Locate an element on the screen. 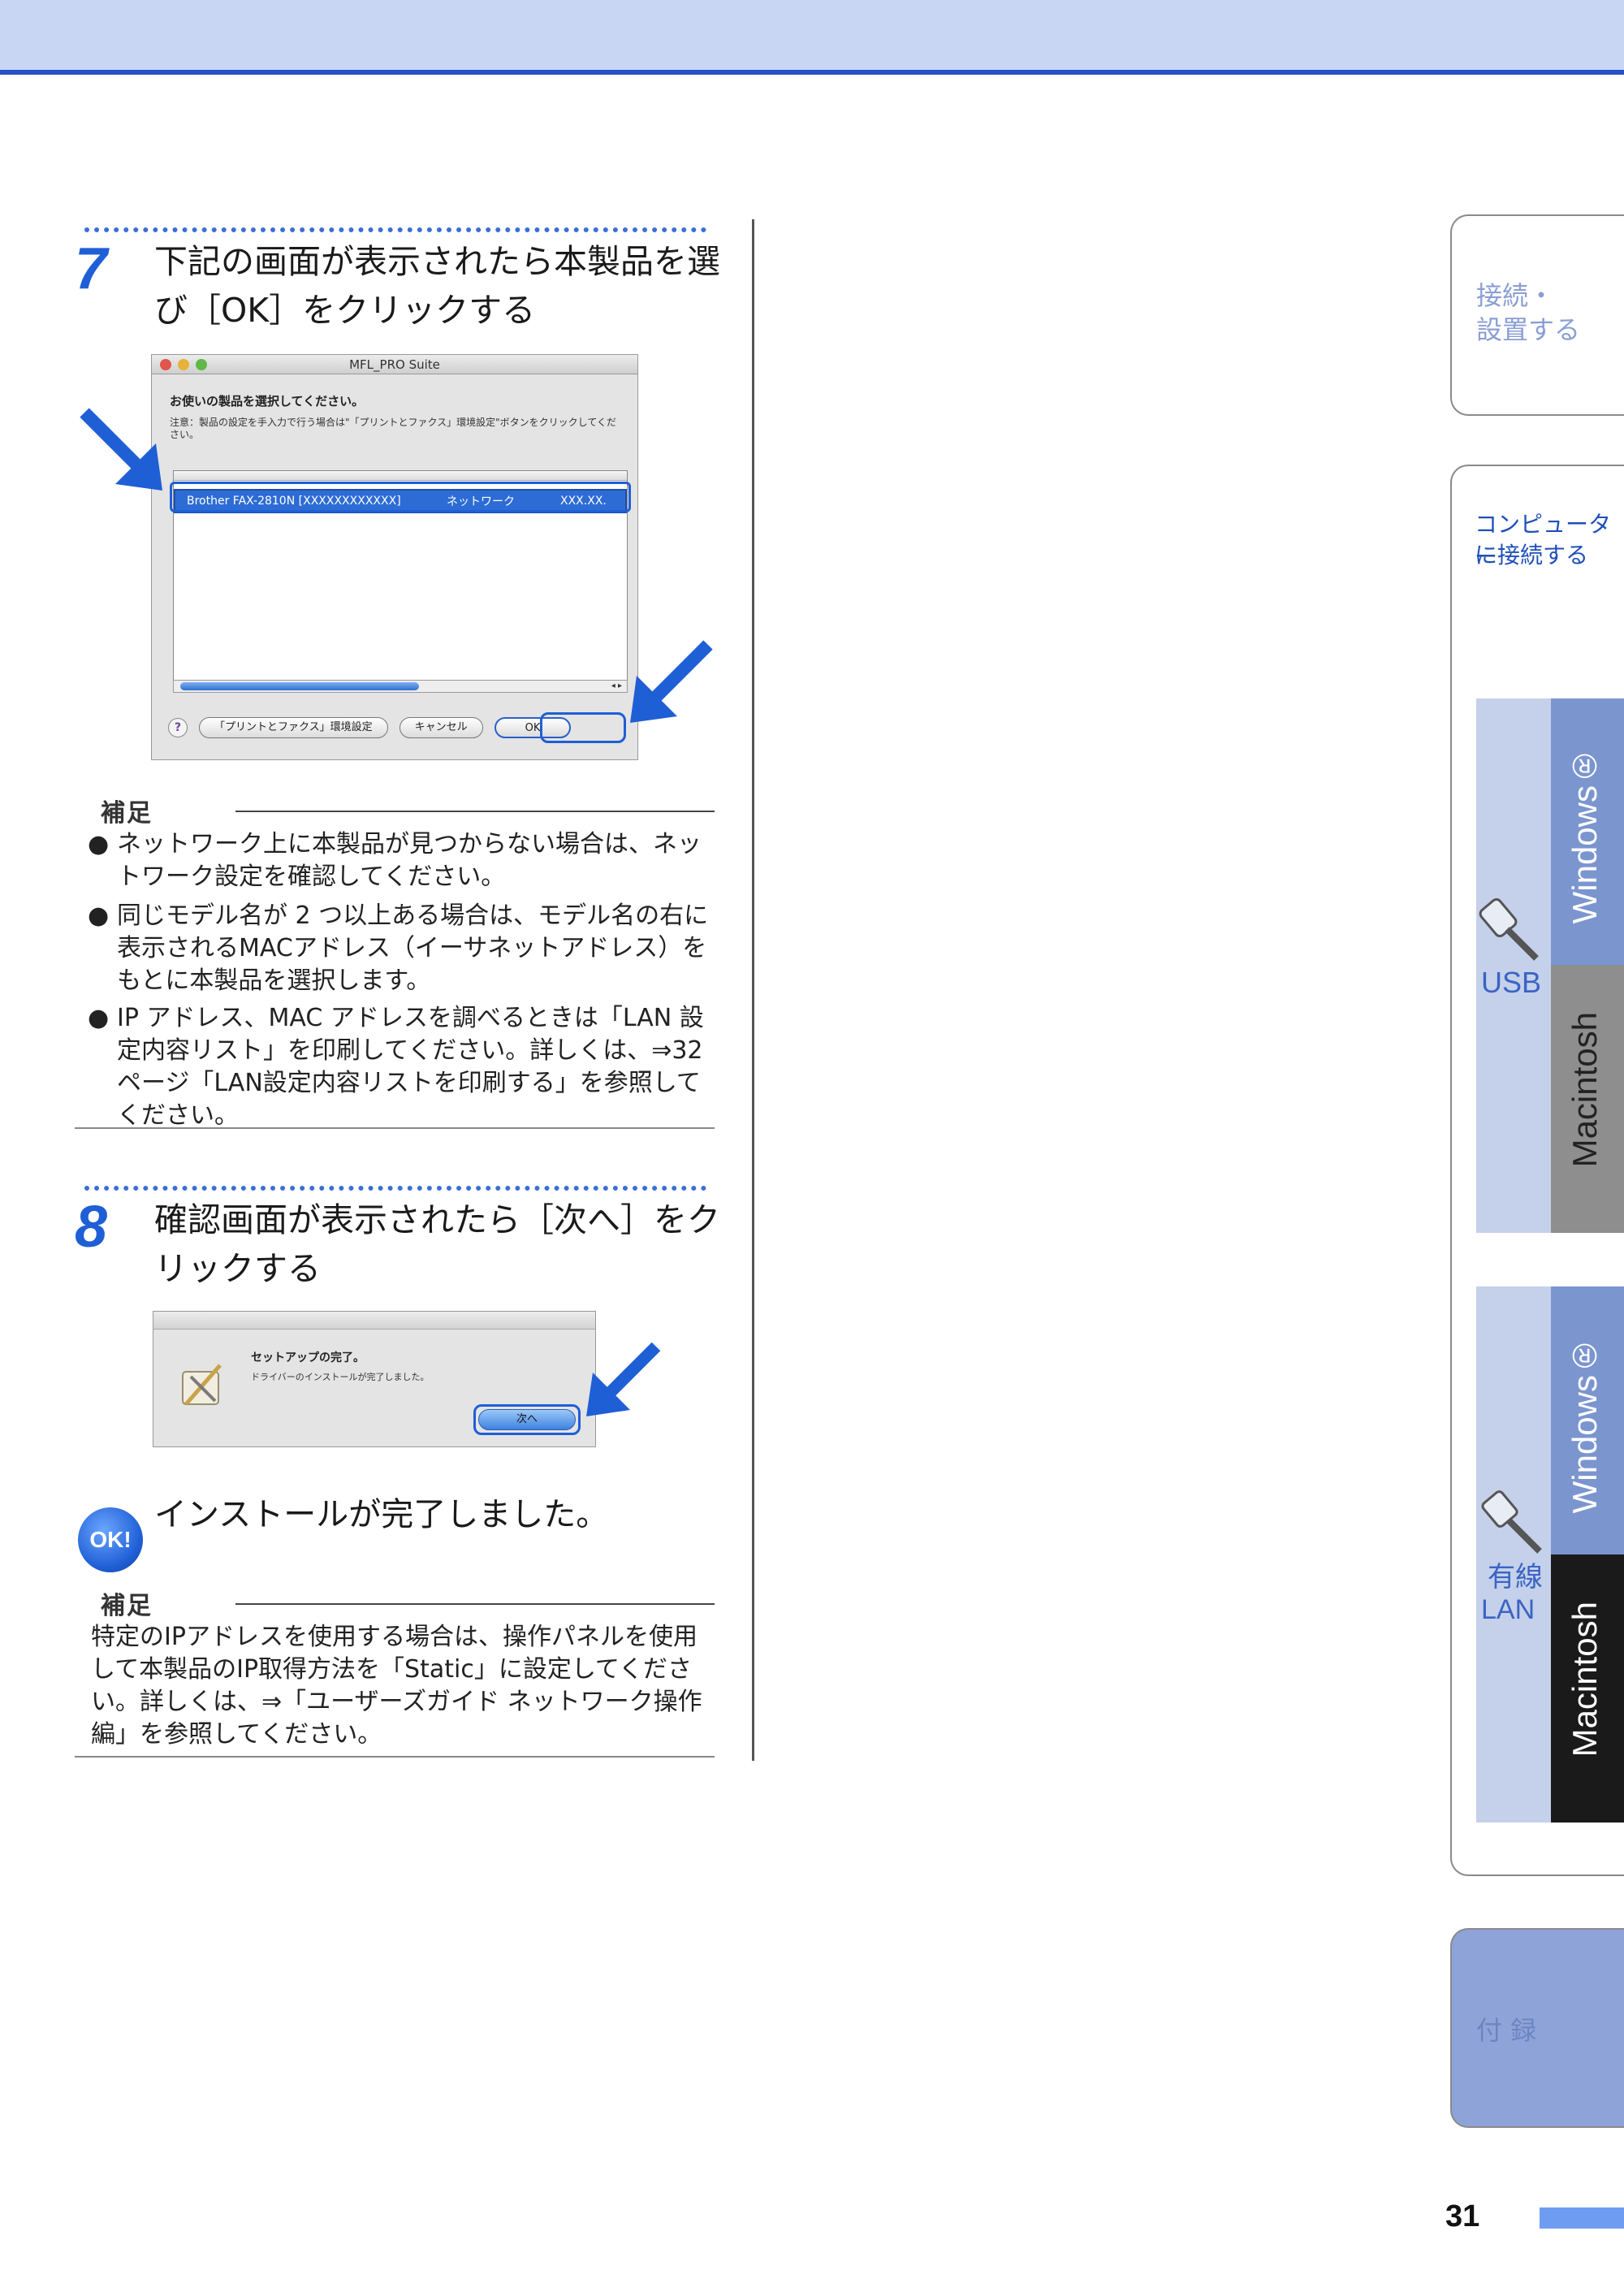 Image resolution: width=1624 pixels, height=2296 pixels. help-button: ? is located at coordinates (178, 727).